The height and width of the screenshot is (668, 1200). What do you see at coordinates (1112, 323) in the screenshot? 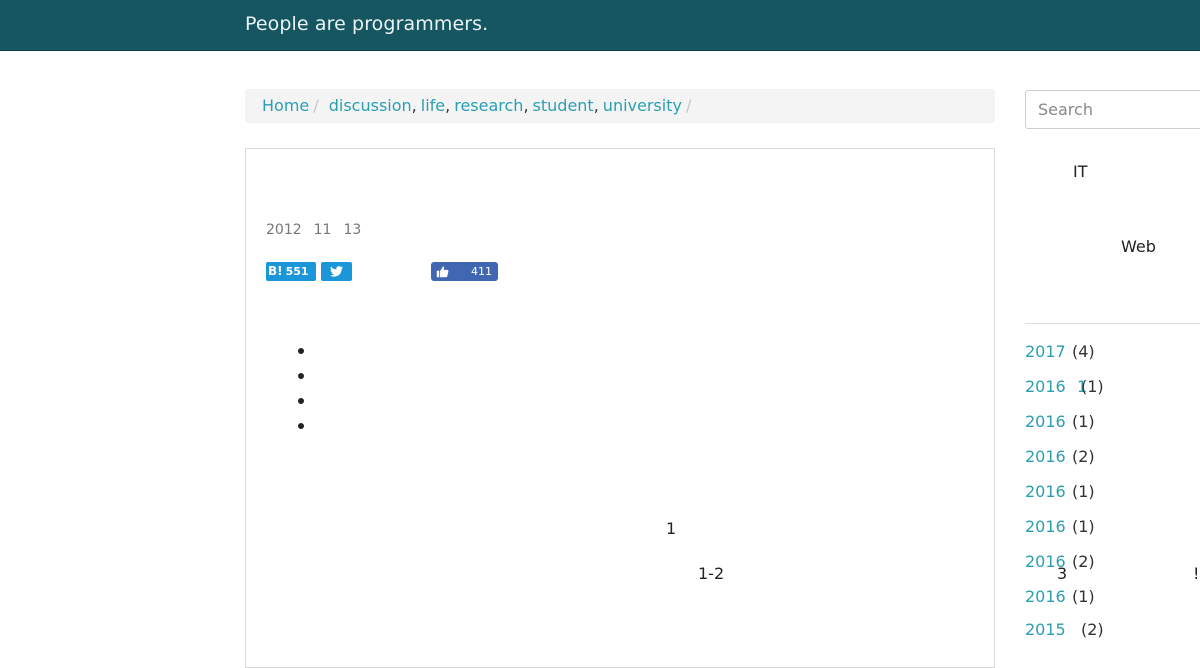
I see `sidebar-divider` at bounding box center [1112, 323].